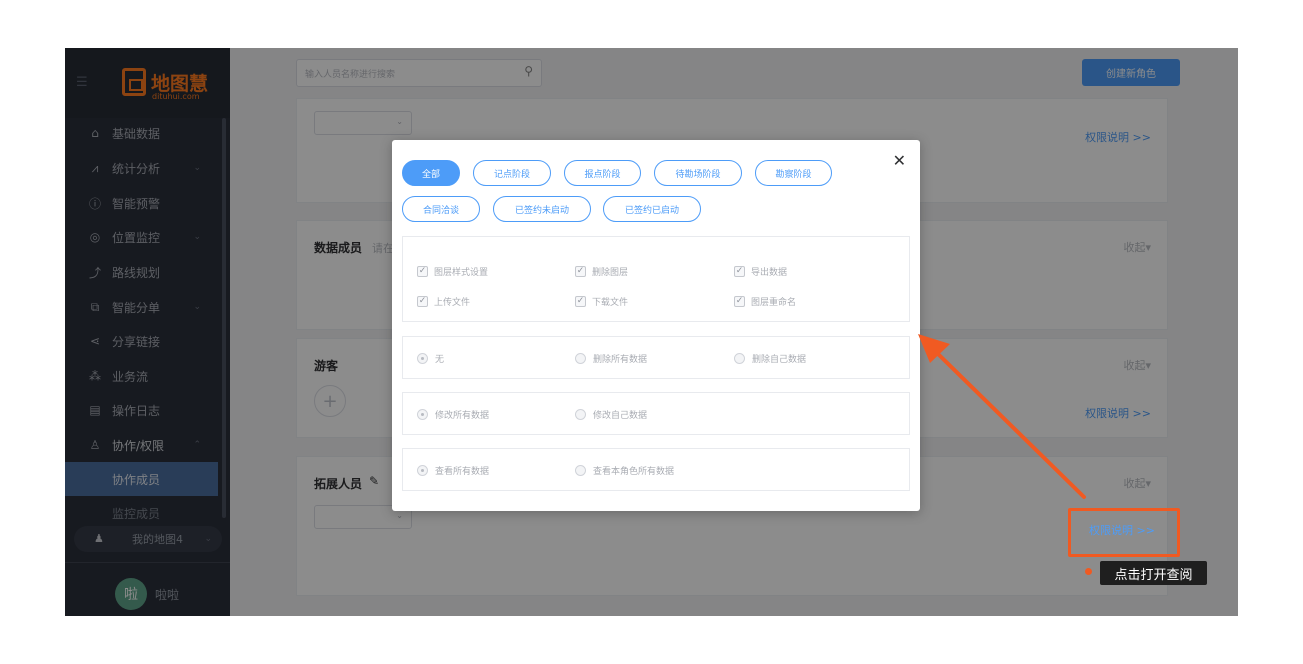 The image size is (1303, 664). Describe the element at coordinates (698, 173) in the screenshot. I see `tag-stage-pending-survey: 待勘场阶段` at that location.